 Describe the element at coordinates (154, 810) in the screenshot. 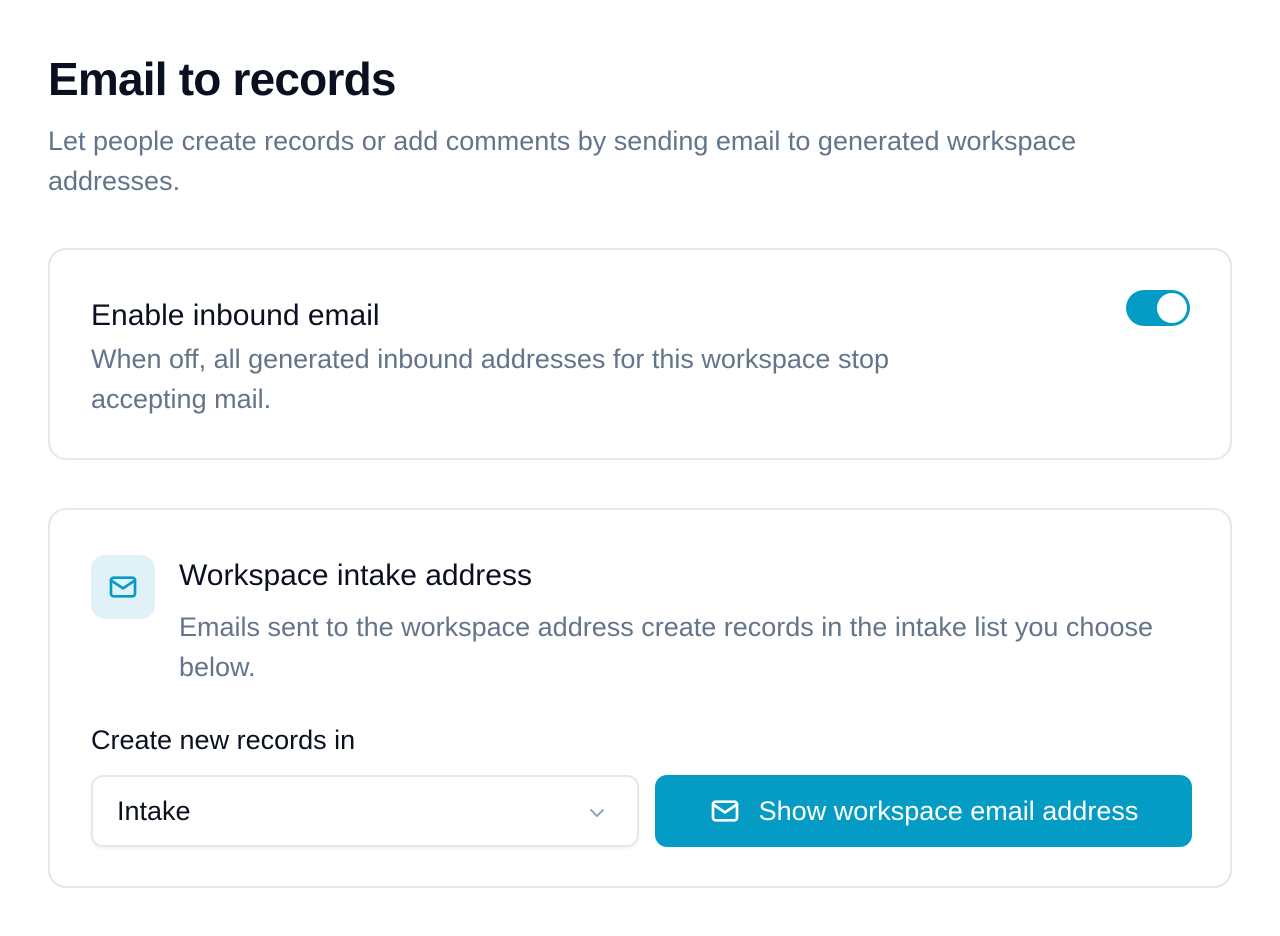

I see `intake-list-select-value: Intake` at that location.